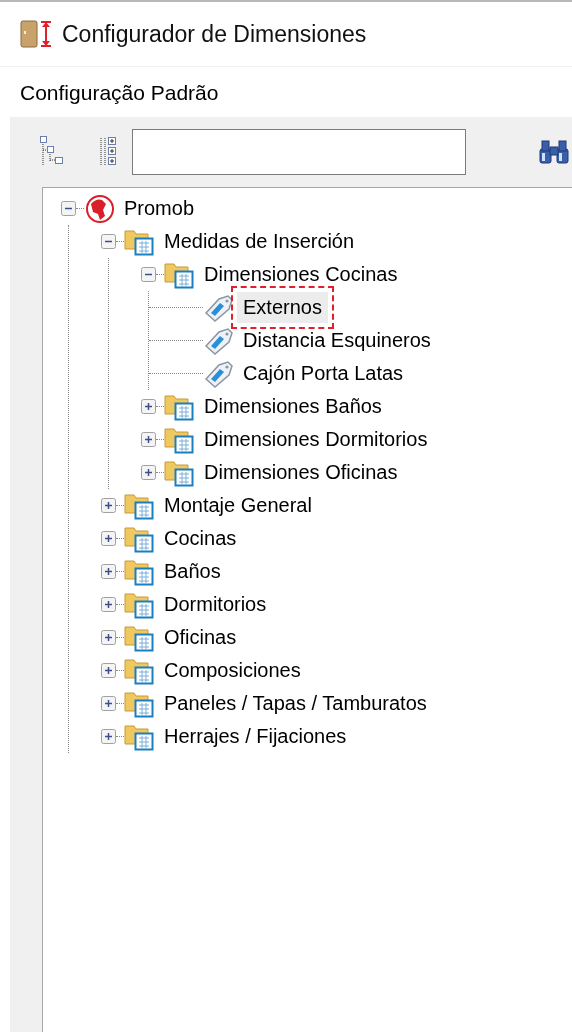 The image size is (572, 1032). I want to click on tree-item: Baños, so click(192, 571).